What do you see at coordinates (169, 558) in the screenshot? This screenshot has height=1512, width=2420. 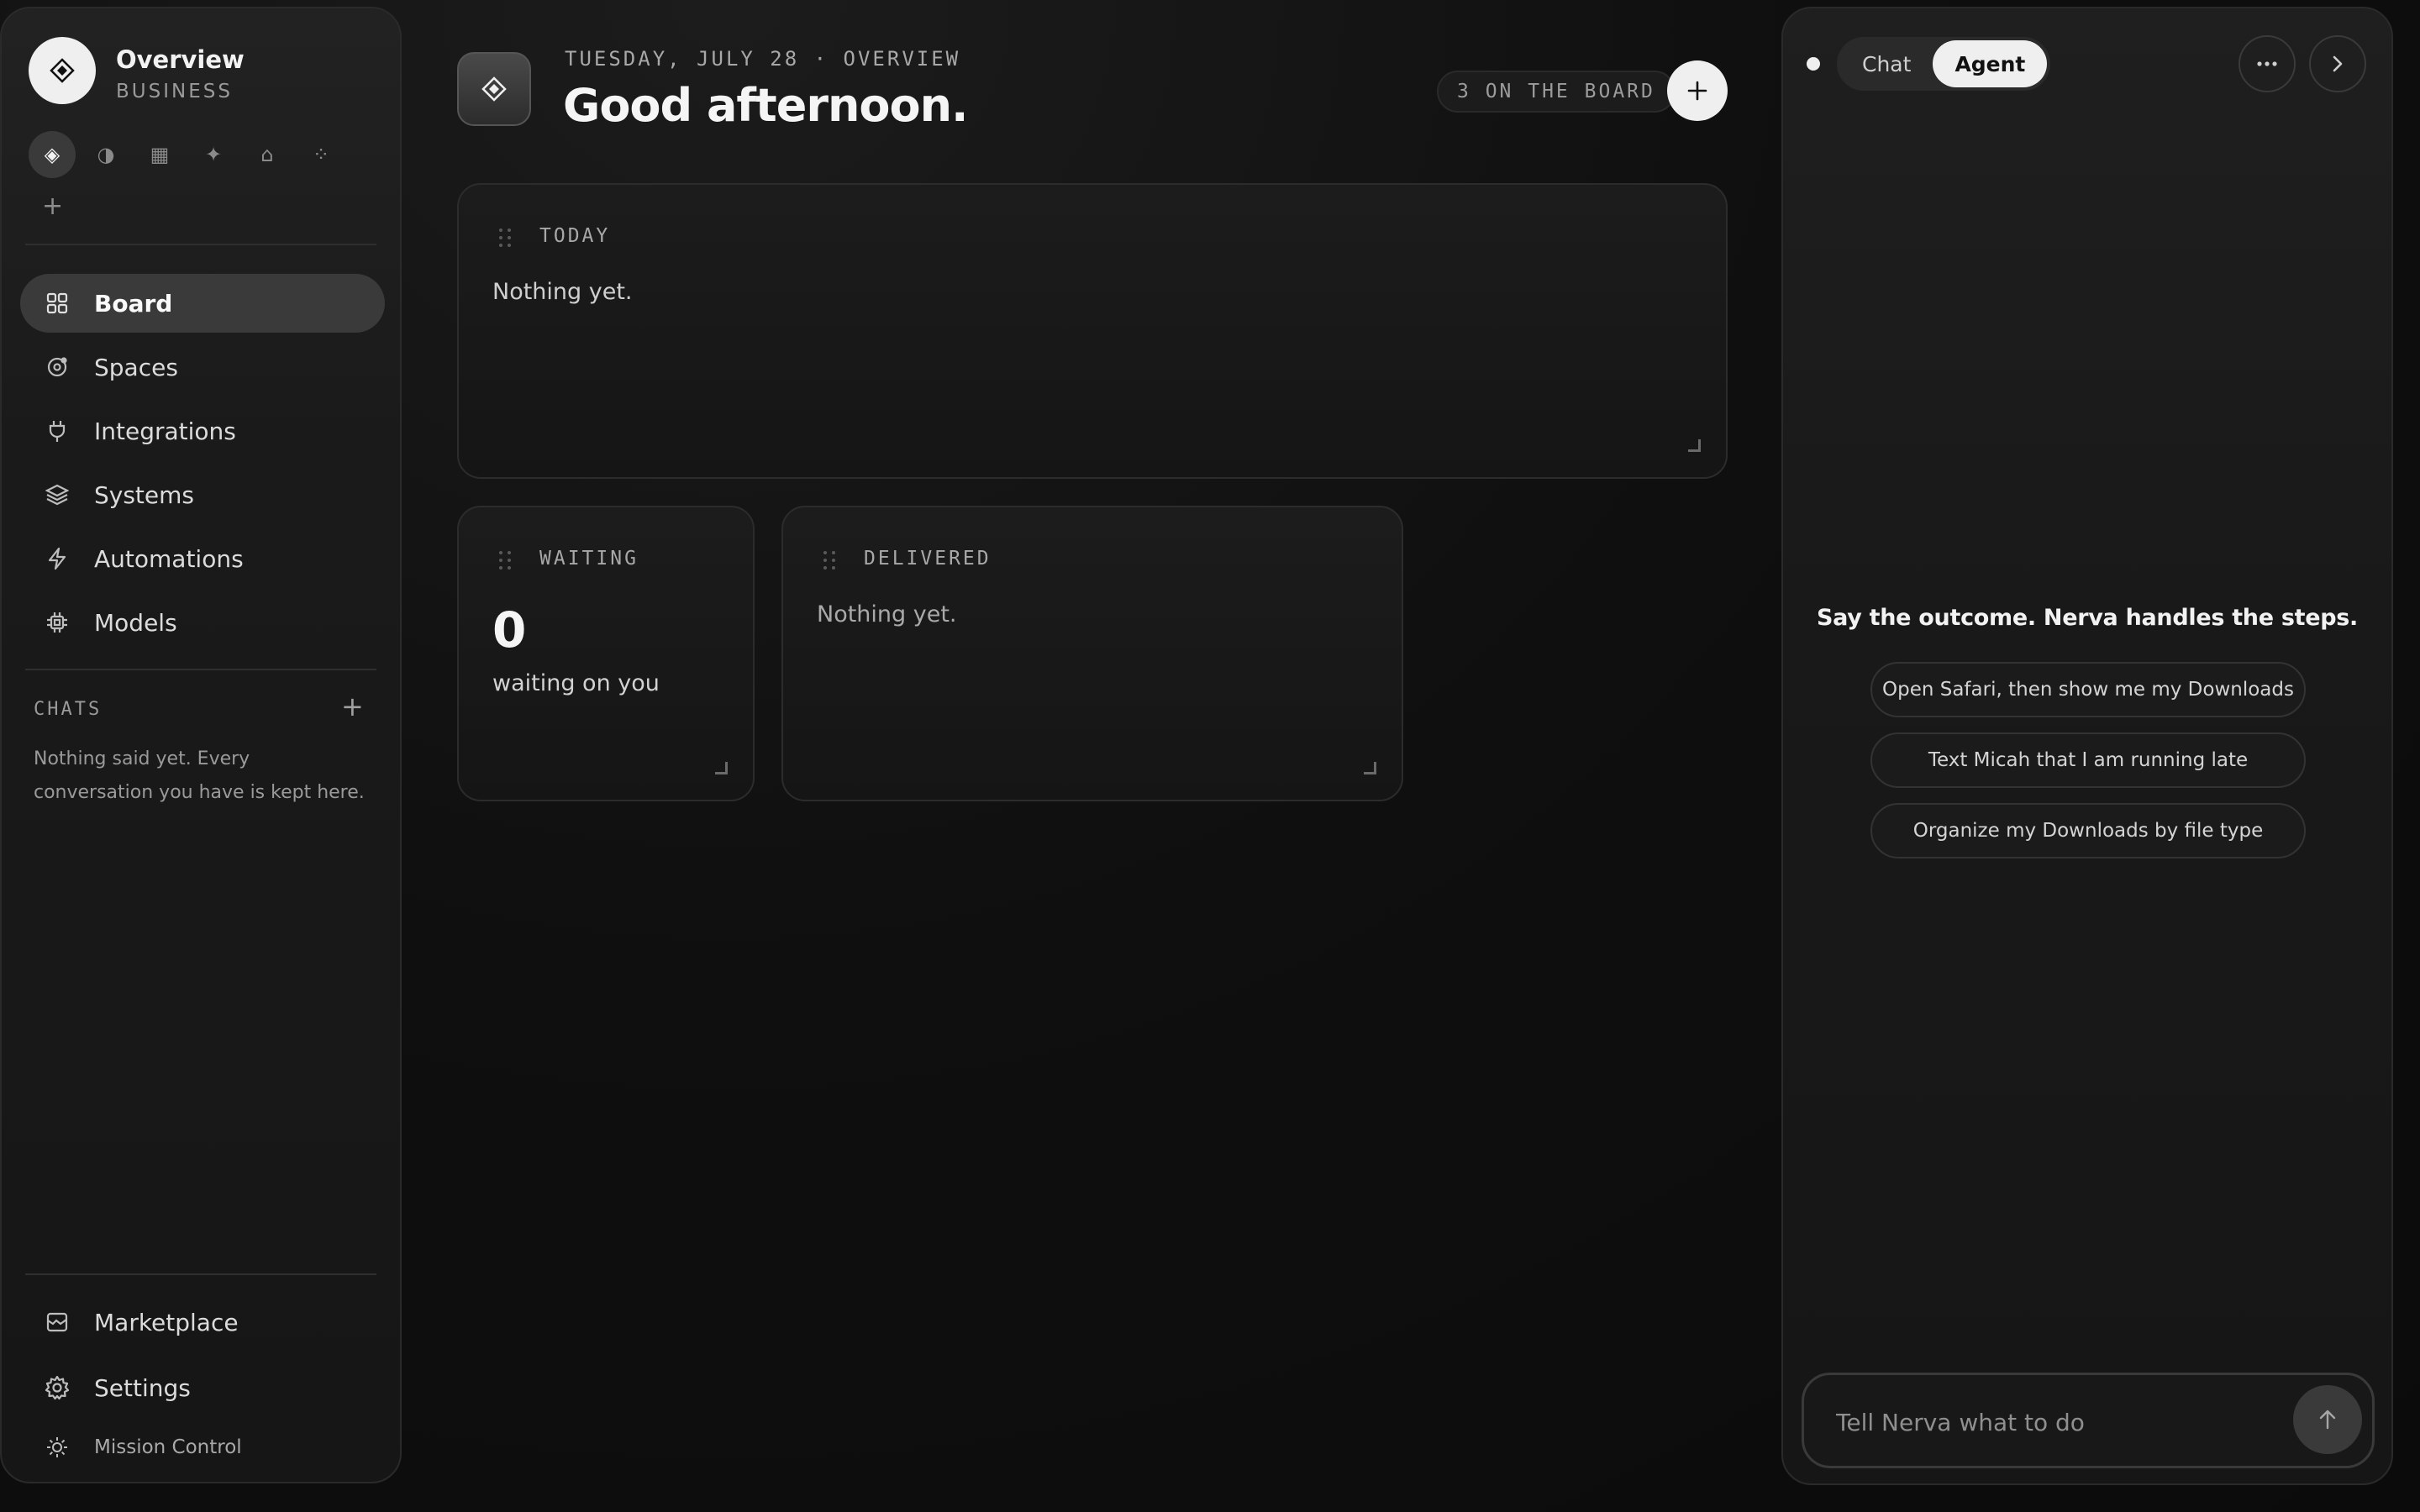 I see `sidebar-item-label: Automations` at bounding box center [169, 558].